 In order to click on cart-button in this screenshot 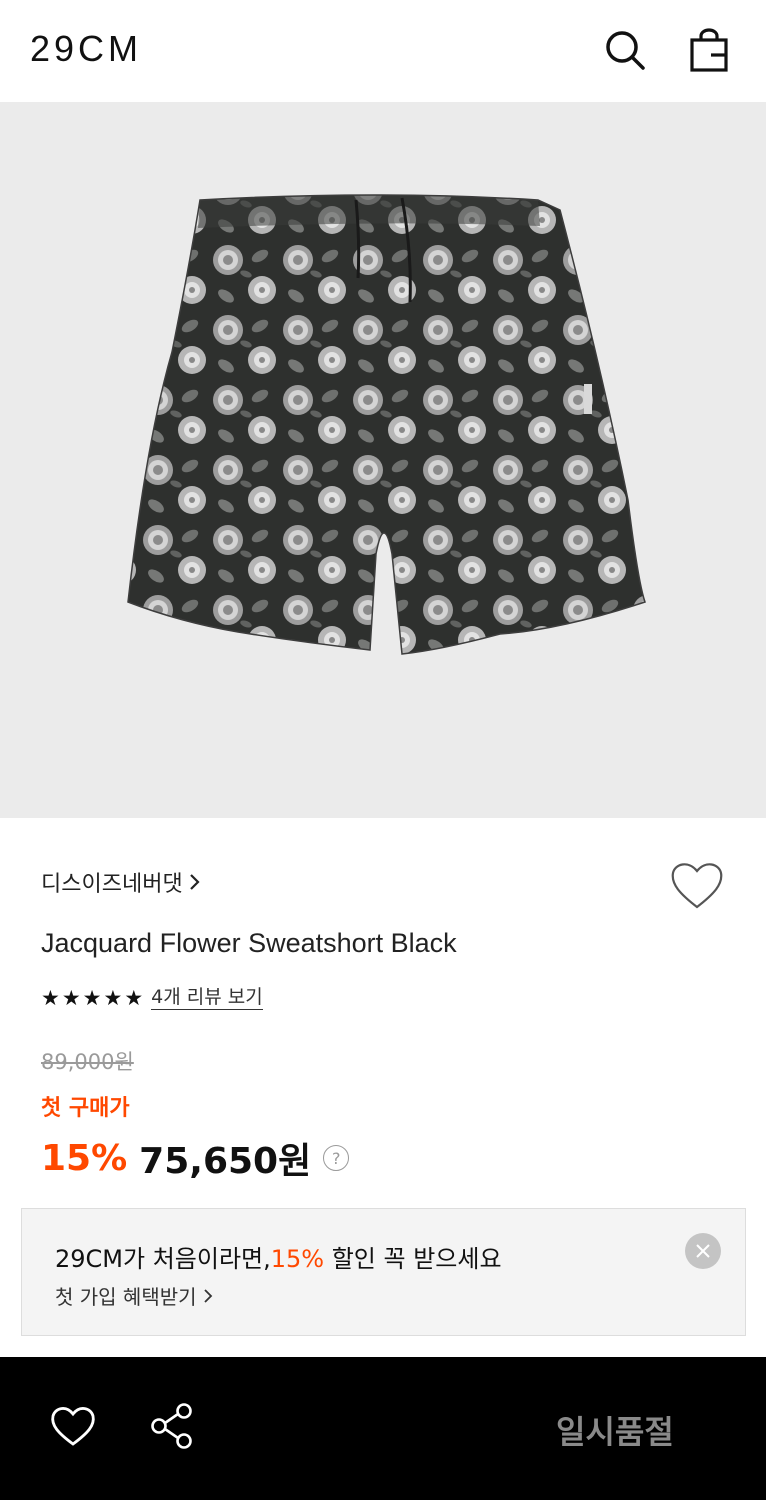, I will do `click(709, 50)`.